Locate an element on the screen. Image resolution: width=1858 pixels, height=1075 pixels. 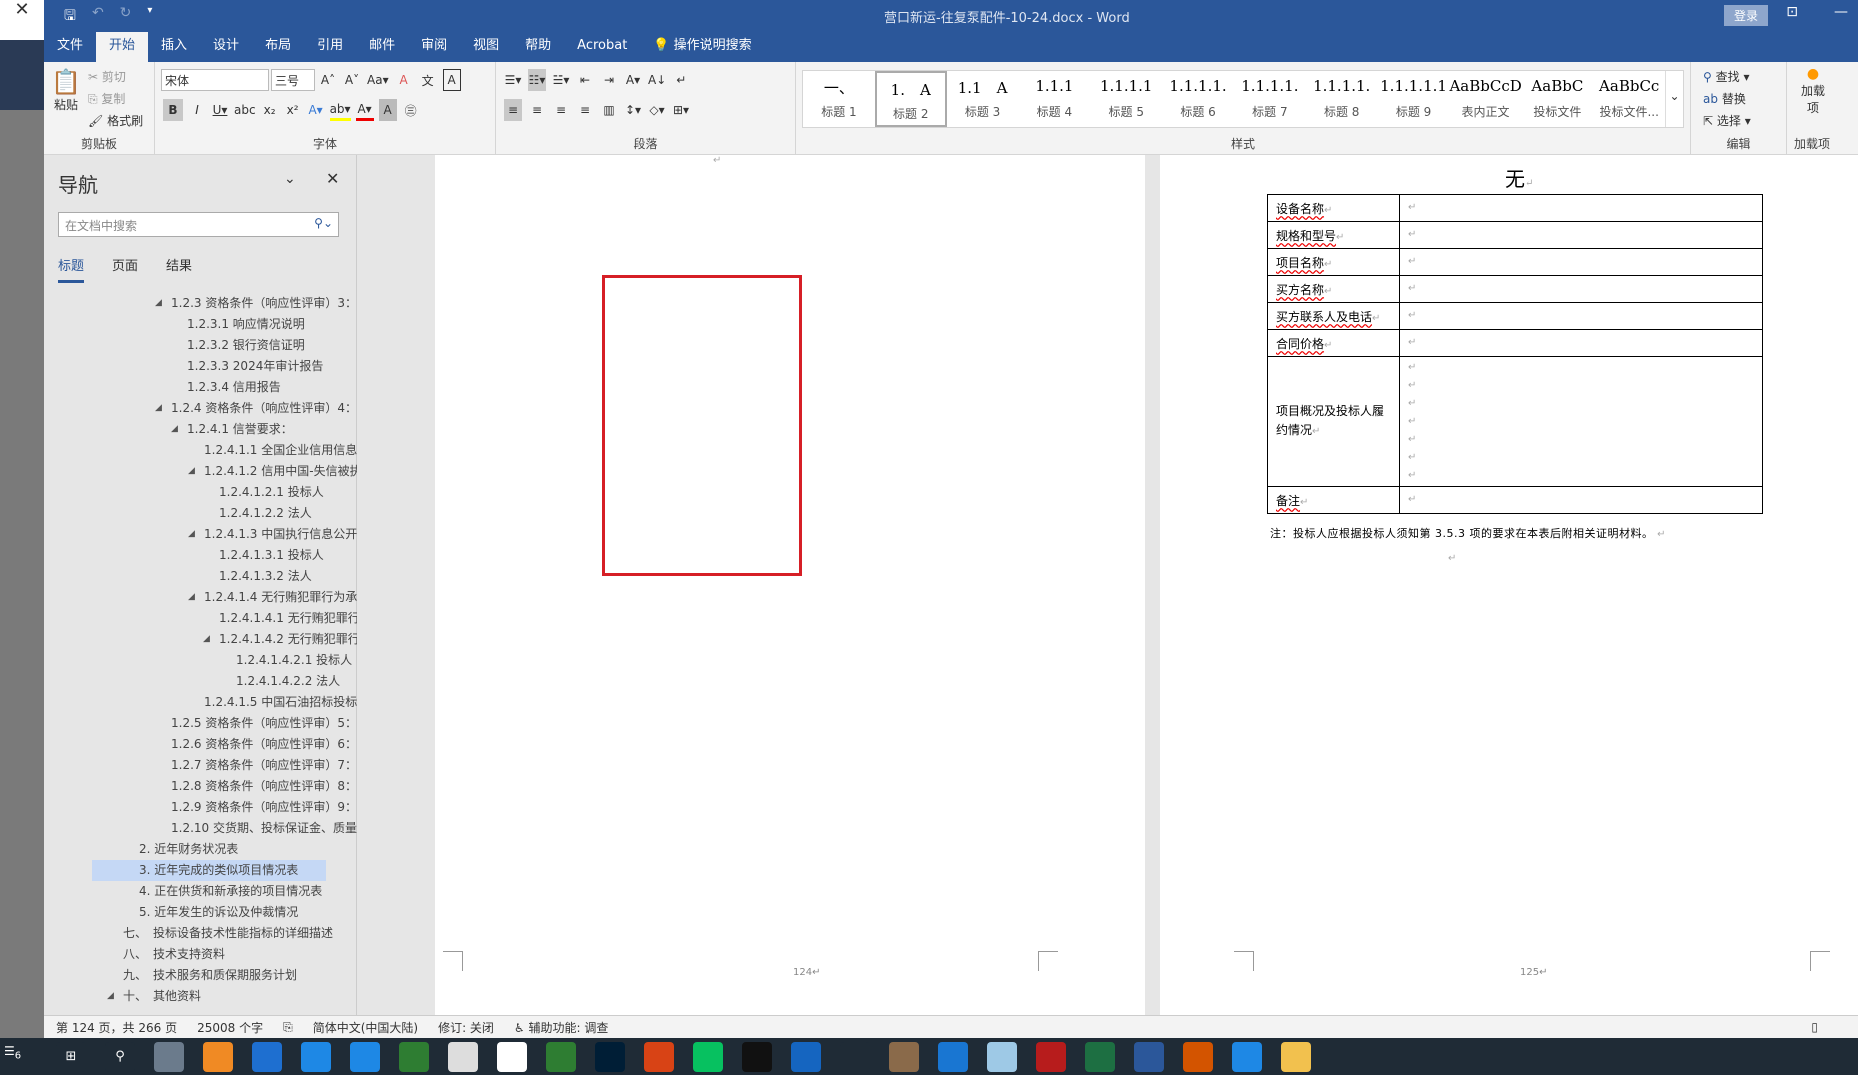
asian-layout-icon: A▾ is located at coordinates (633, 80).